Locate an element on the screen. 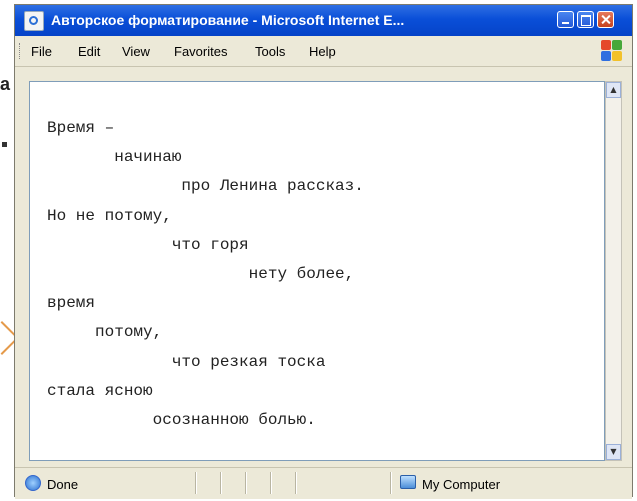 This screenshot has width=637, height=501. menu-favorites: Favorites is located at coordinates (200, 51).